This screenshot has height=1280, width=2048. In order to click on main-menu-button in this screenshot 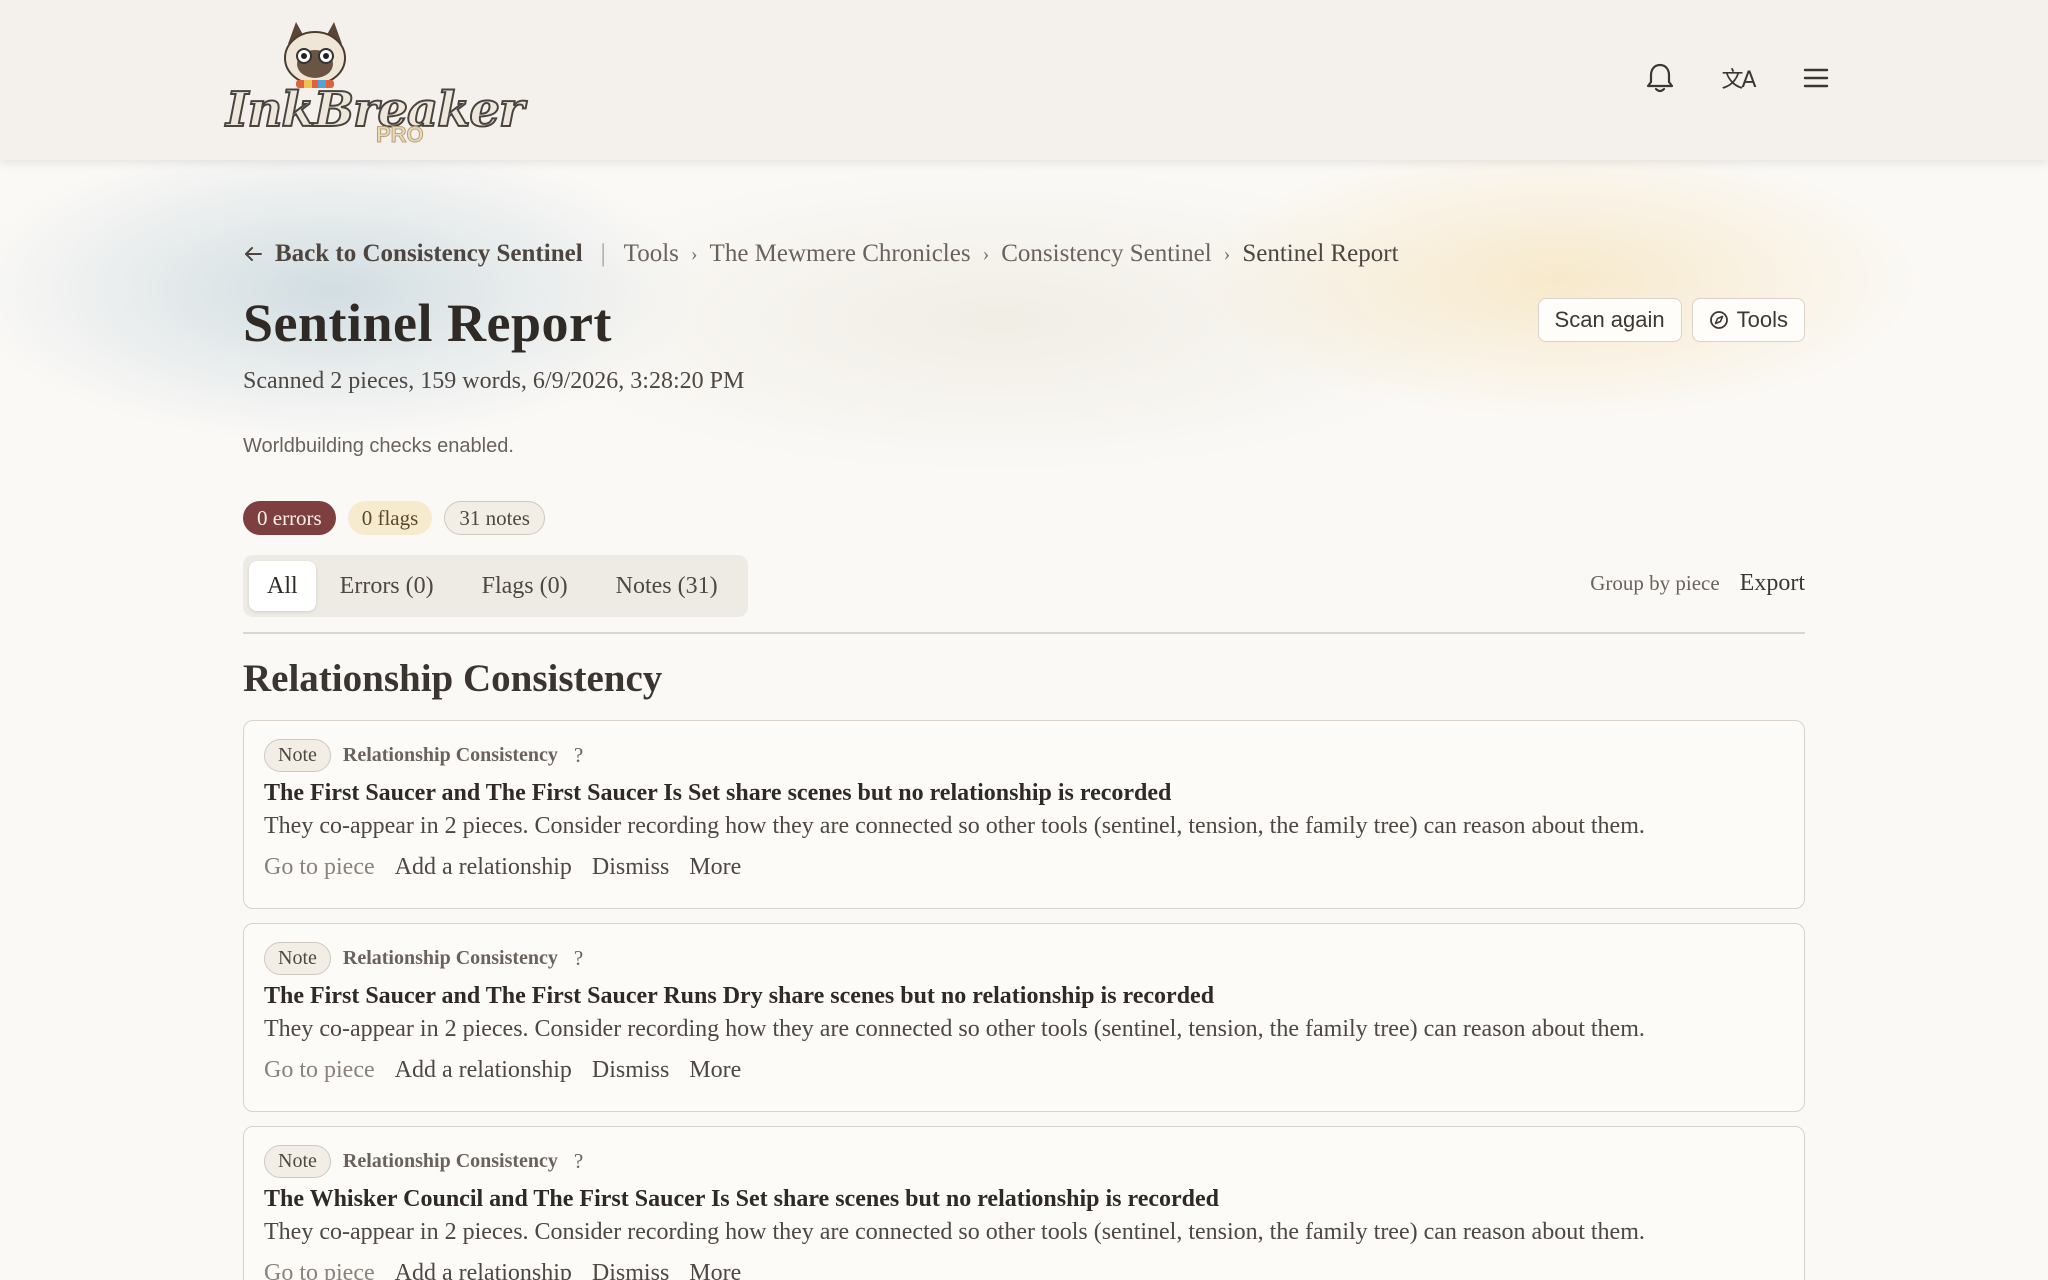, I will do `click(1816, 78)`.